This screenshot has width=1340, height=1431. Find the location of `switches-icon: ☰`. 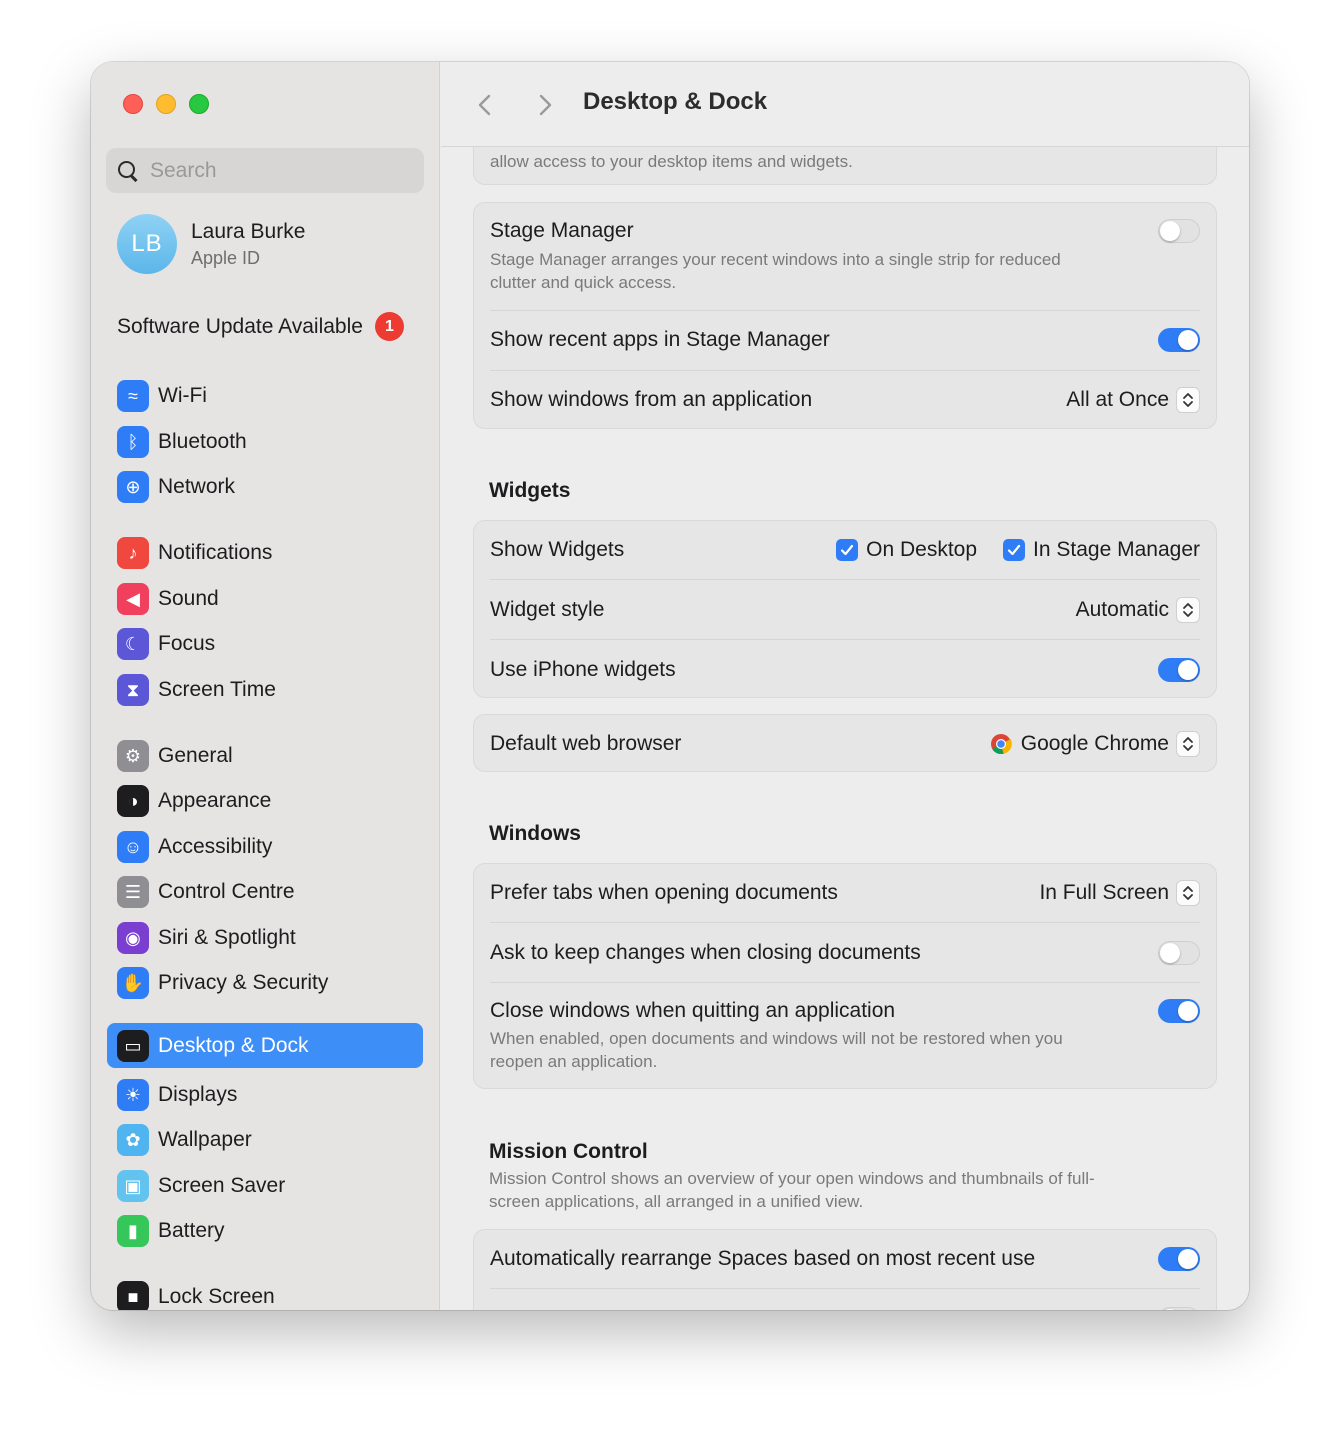

switches-icon: ☰ is located at coordinates (133, 891).